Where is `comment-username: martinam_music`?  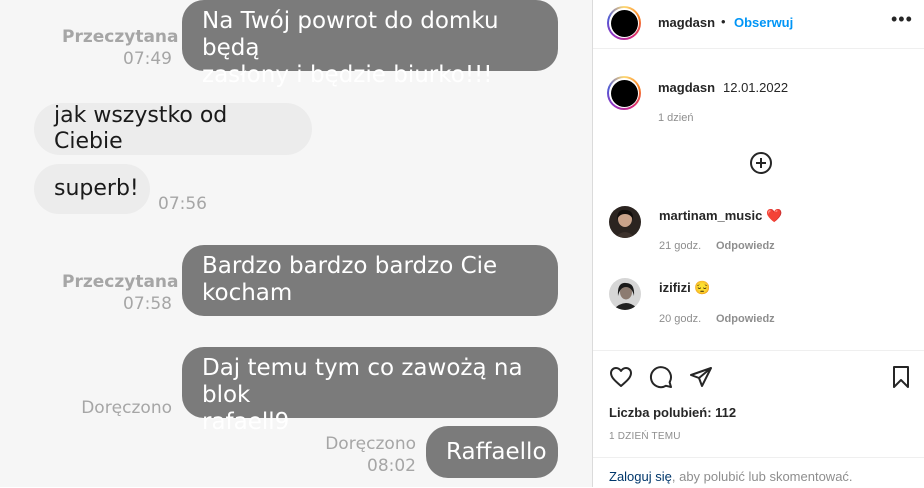 comment-username: martinam_music is located at coordinates (710, 215).